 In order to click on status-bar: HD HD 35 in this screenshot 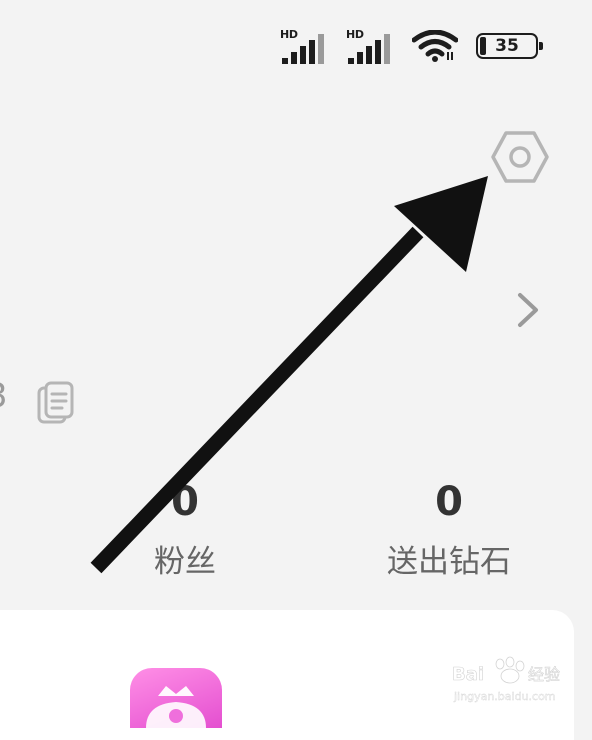, I will do `click(411, 46)`.